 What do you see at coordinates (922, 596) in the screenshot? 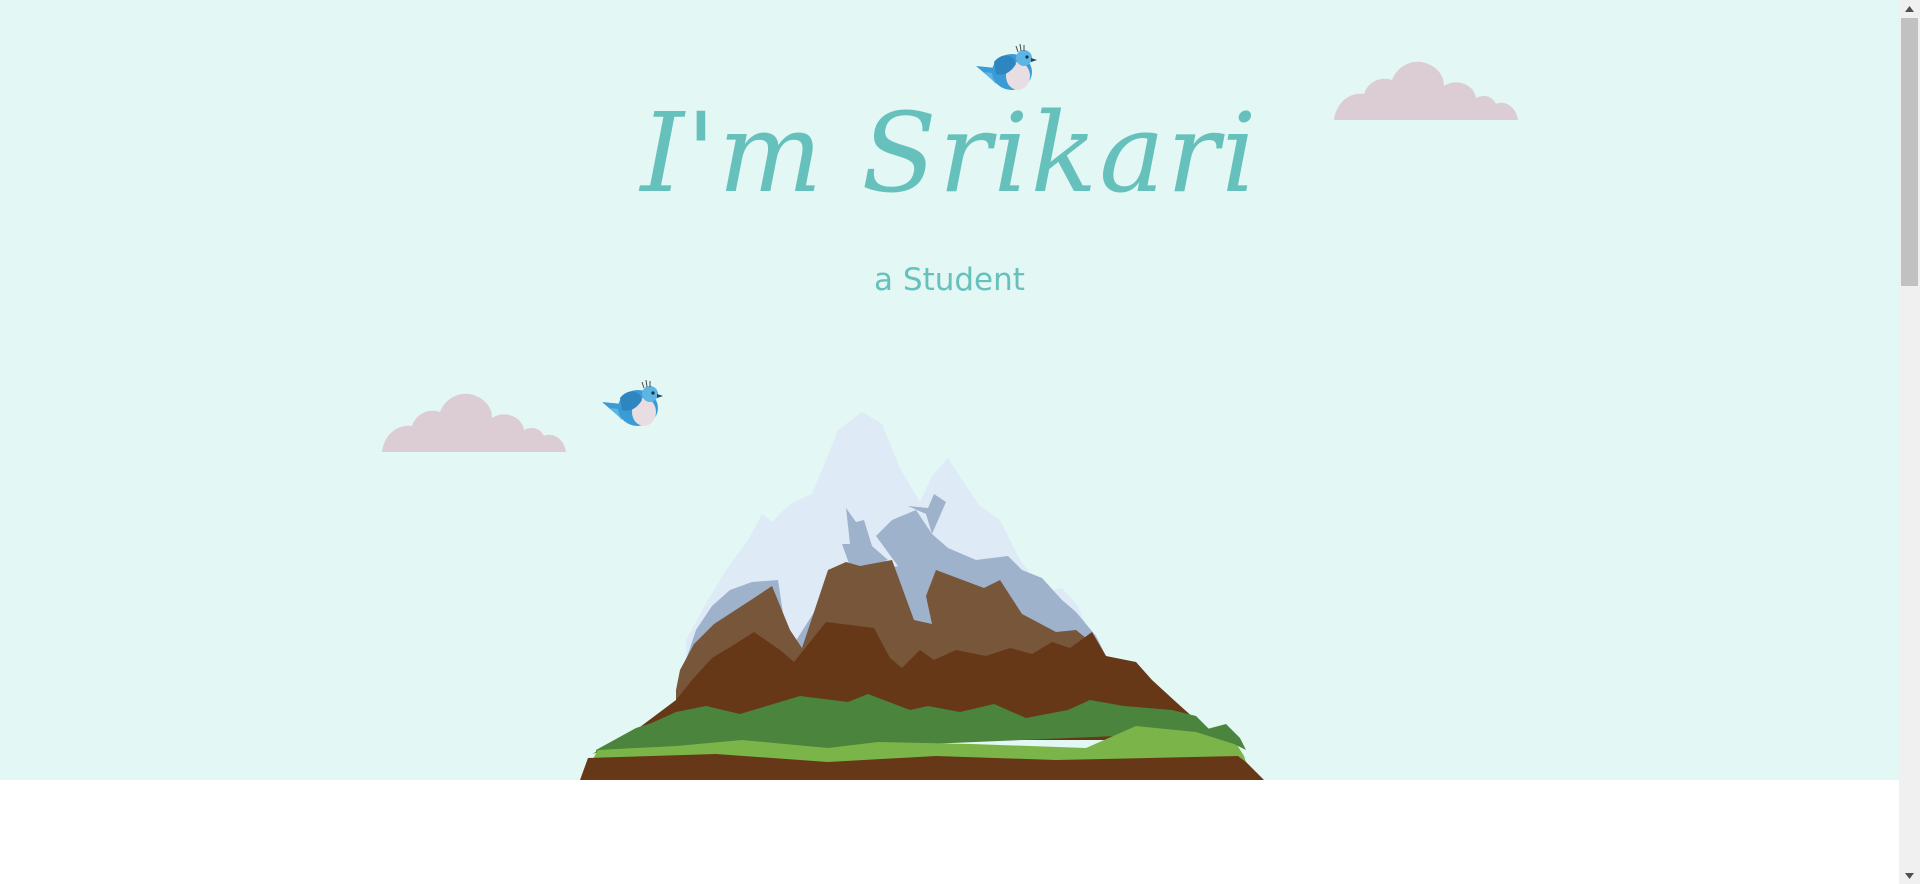
I see `mountain-illustration` at bounding box center [922, 596].